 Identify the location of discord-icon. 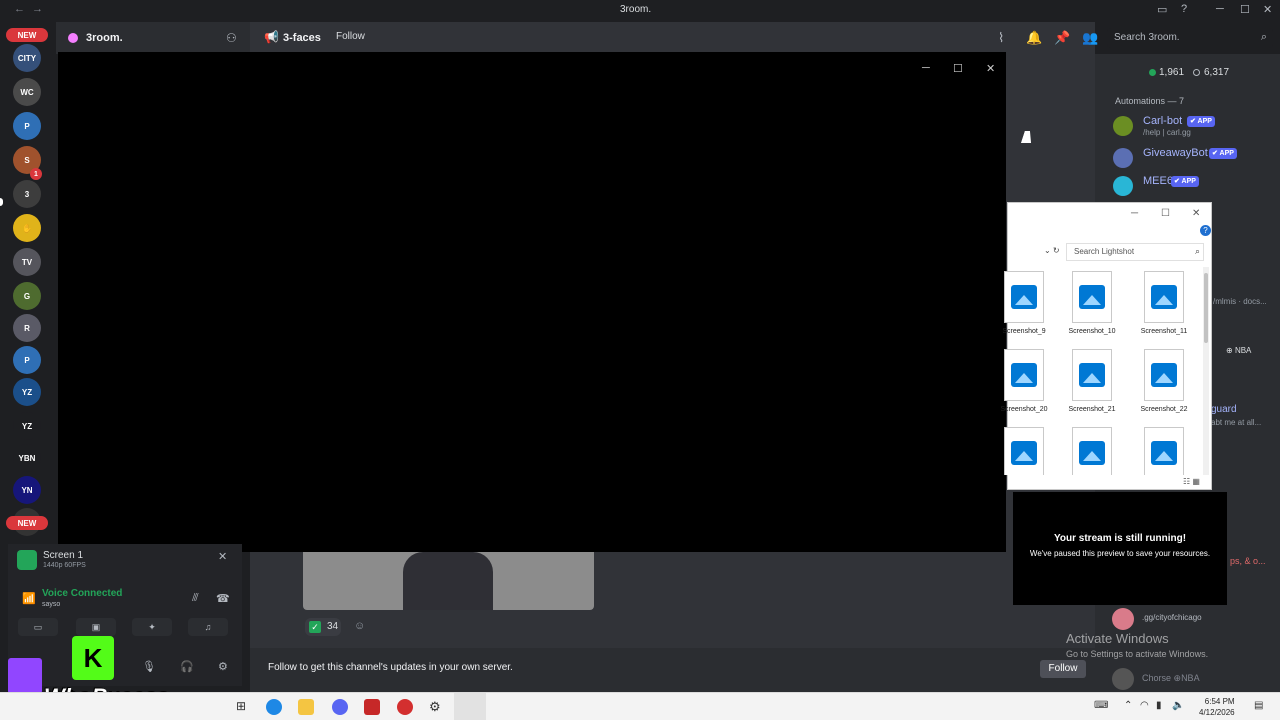
(340, 707).